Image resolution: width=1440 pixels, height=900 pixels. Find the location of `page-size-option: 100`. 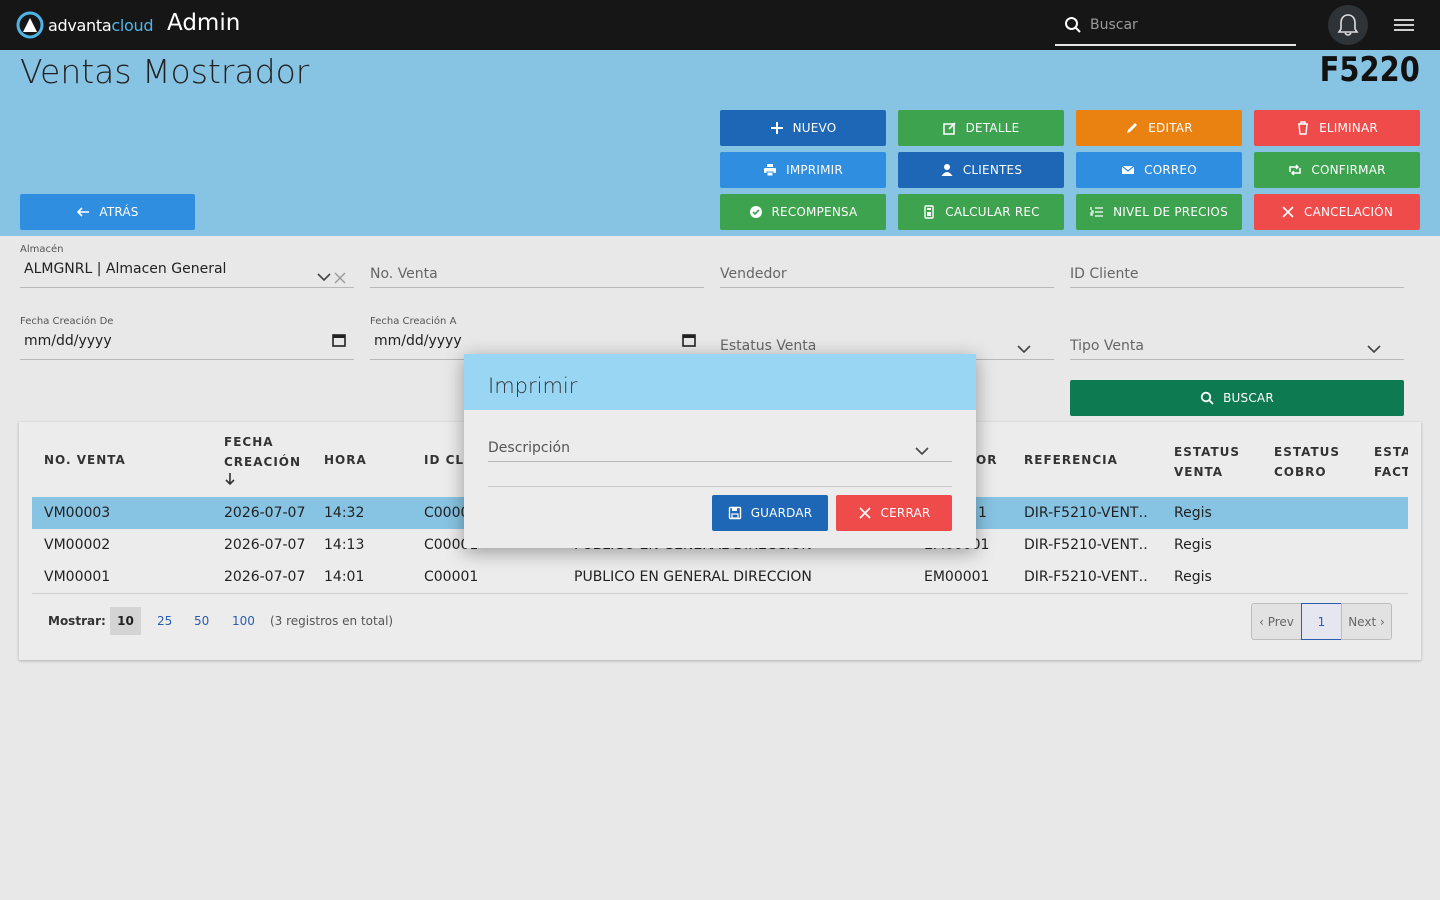

page-size-option: 100 is located at coordinates (243, 621).